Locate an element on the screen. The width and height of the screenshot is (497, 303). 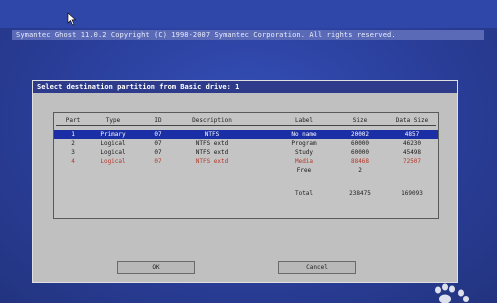
cell-size: 88468 is located at coordinates (360, 161).